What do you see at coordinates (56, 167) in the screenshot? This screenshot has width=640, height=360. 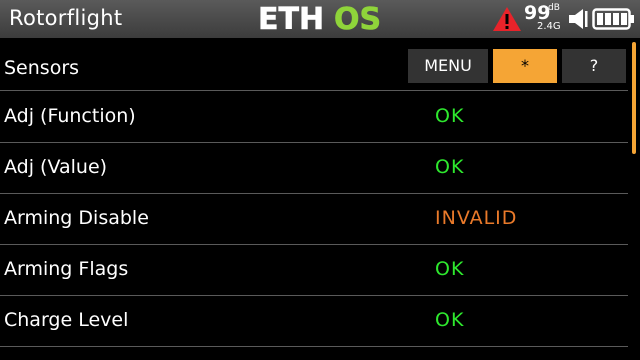 I see `sensor-label: Adj (Value)` at bounding box center [56, 167].